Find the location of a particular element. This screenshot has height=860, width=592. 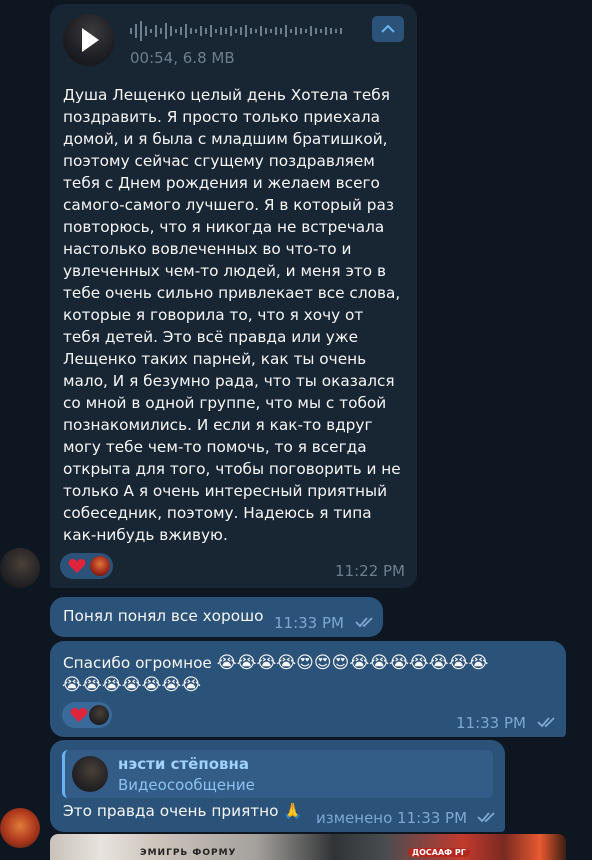

message-text: Спасибо огромное 😭😭😭😭😍😍😍😭😭😭😭😭😭😭 is located at coordinates (275, 663).